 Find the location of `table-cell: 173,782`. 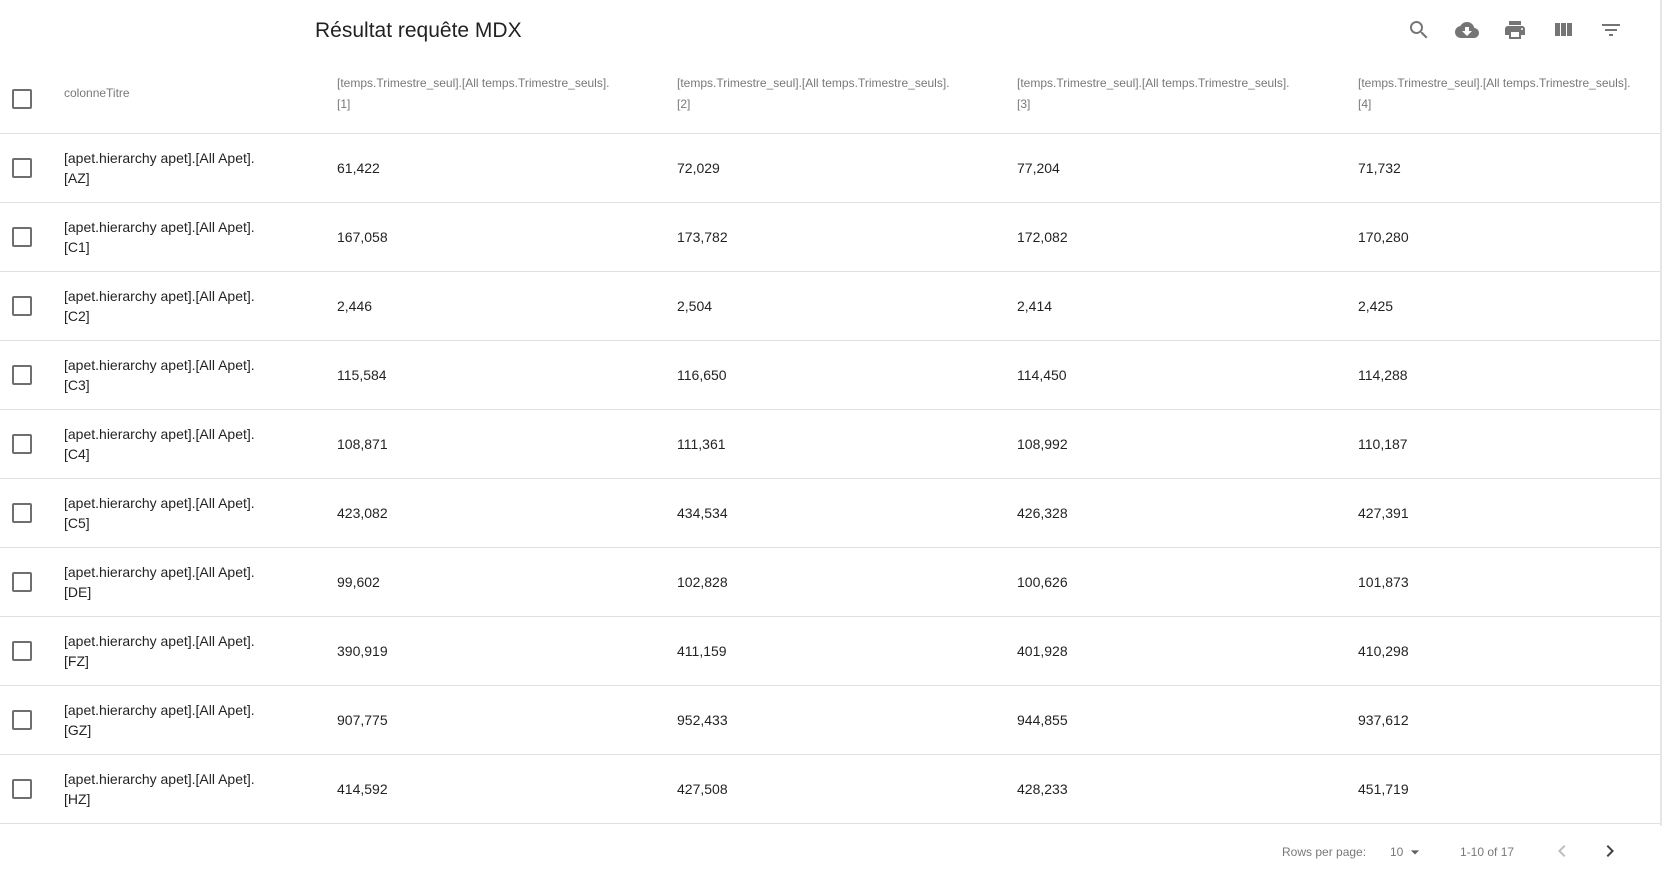

table-cell: 173,782 is located at coordinates (702, 237).